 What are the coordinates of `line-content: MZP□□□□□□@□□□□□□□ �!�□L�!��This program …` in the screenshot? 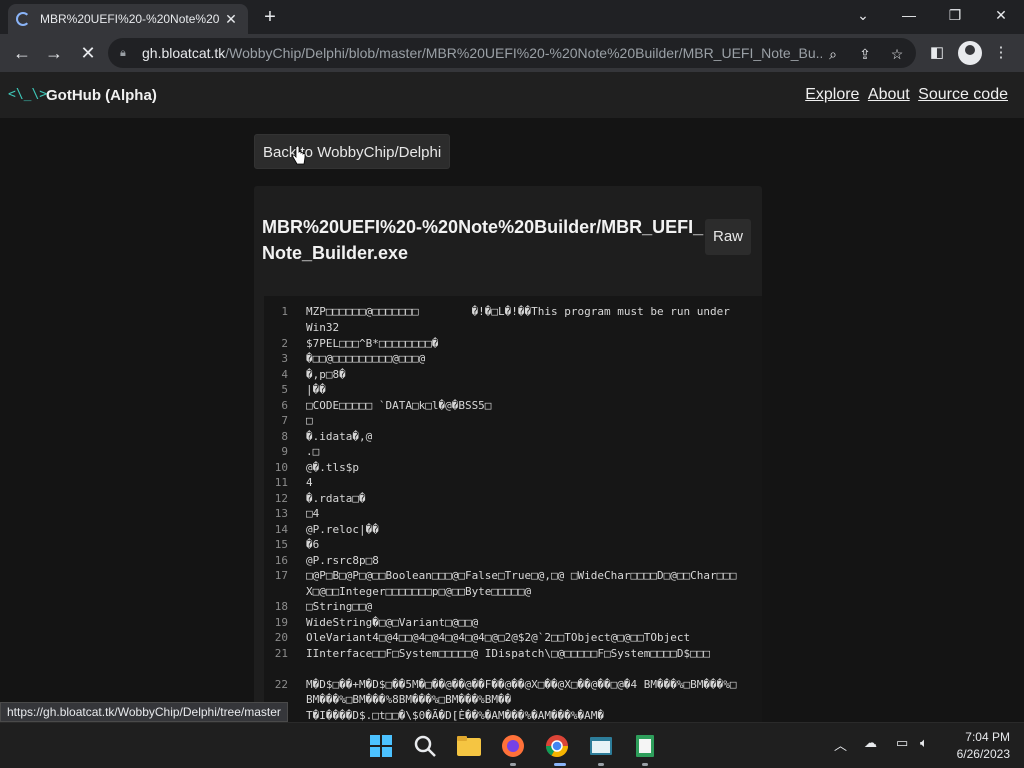 It's located at (521, 319).